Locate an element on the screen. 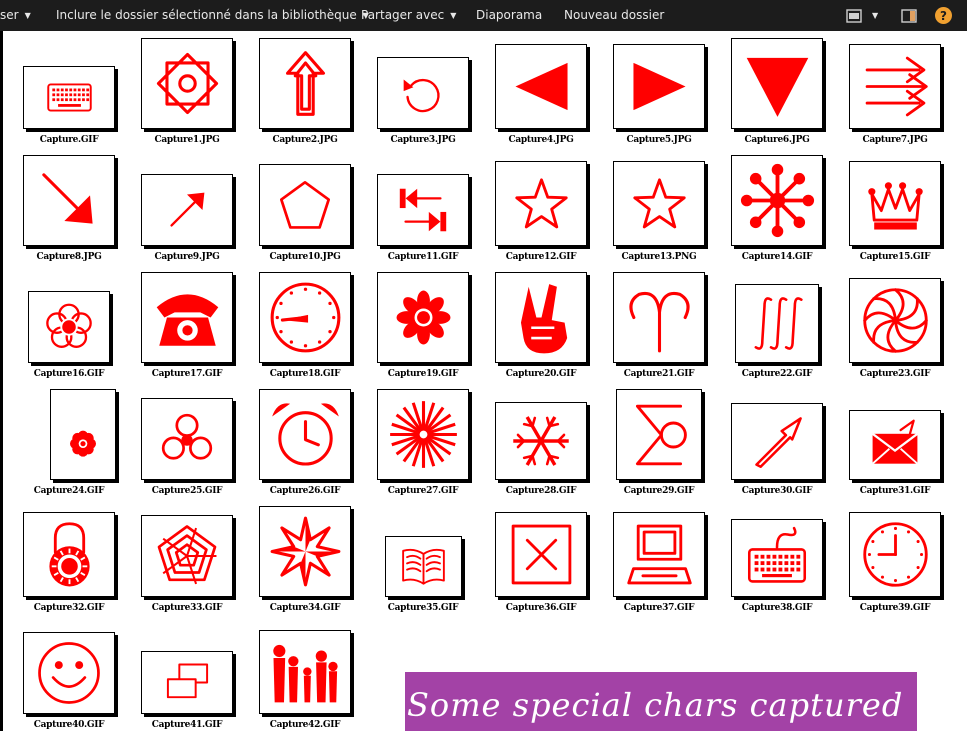  file-name-label: Capture11.GIF is located at coordinates (423, 257).